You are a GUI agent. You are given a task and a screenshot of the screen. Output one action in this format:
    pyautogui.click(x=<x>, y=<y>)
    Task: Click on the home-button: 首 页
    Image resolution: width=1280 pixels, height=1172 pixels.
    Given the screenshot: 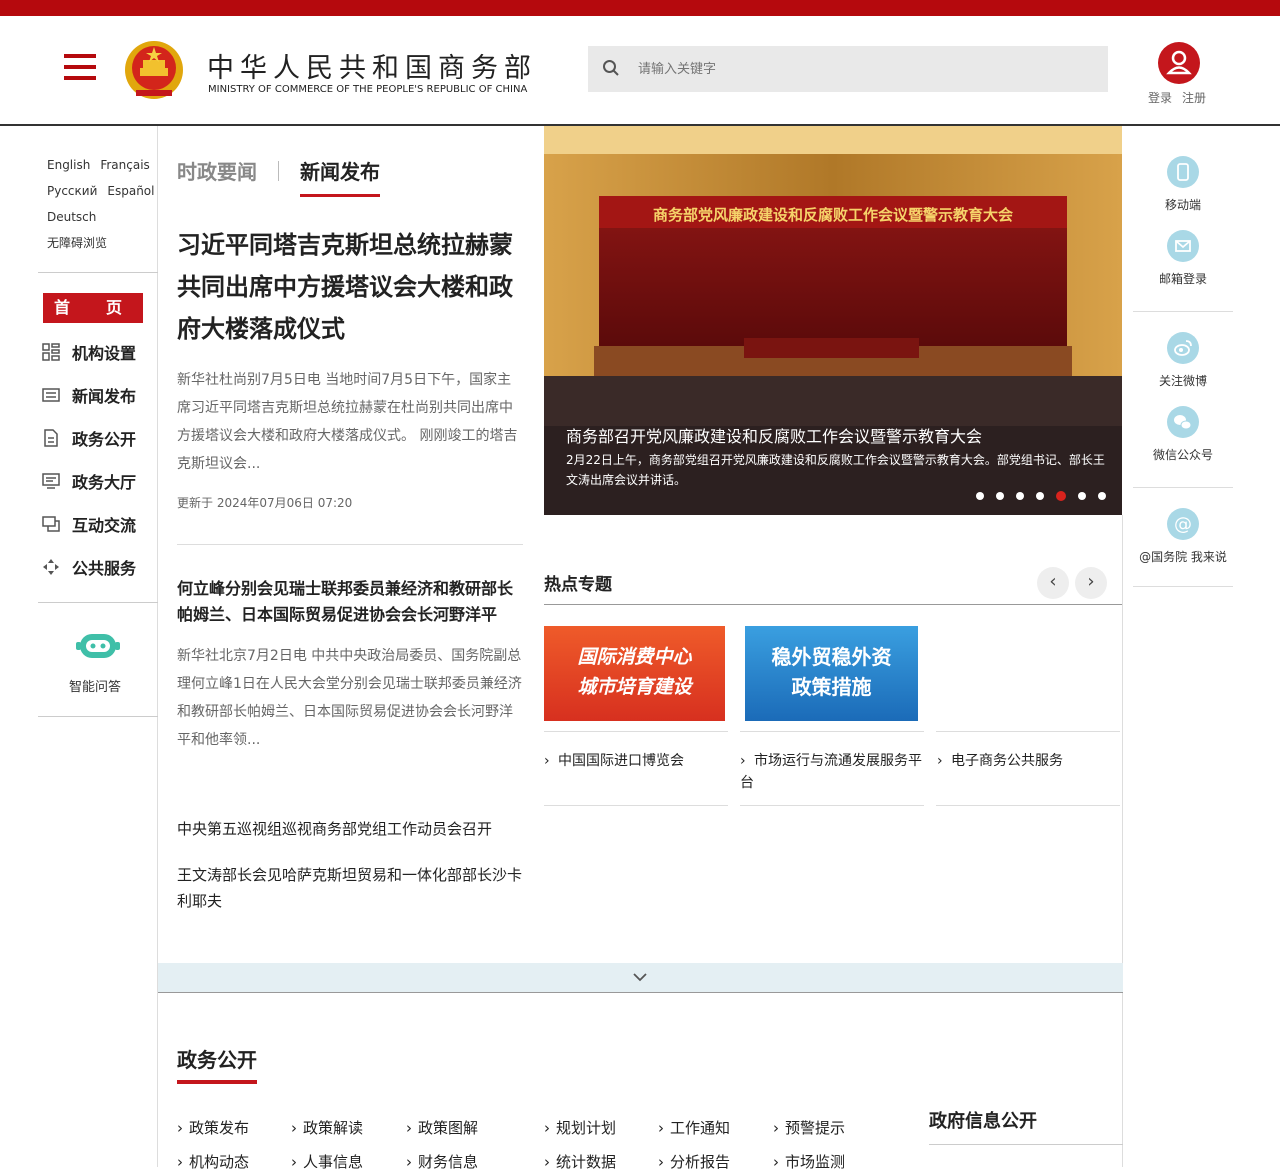 What is the action you would take?
    pyautogui.click(x=93, y=308)
    